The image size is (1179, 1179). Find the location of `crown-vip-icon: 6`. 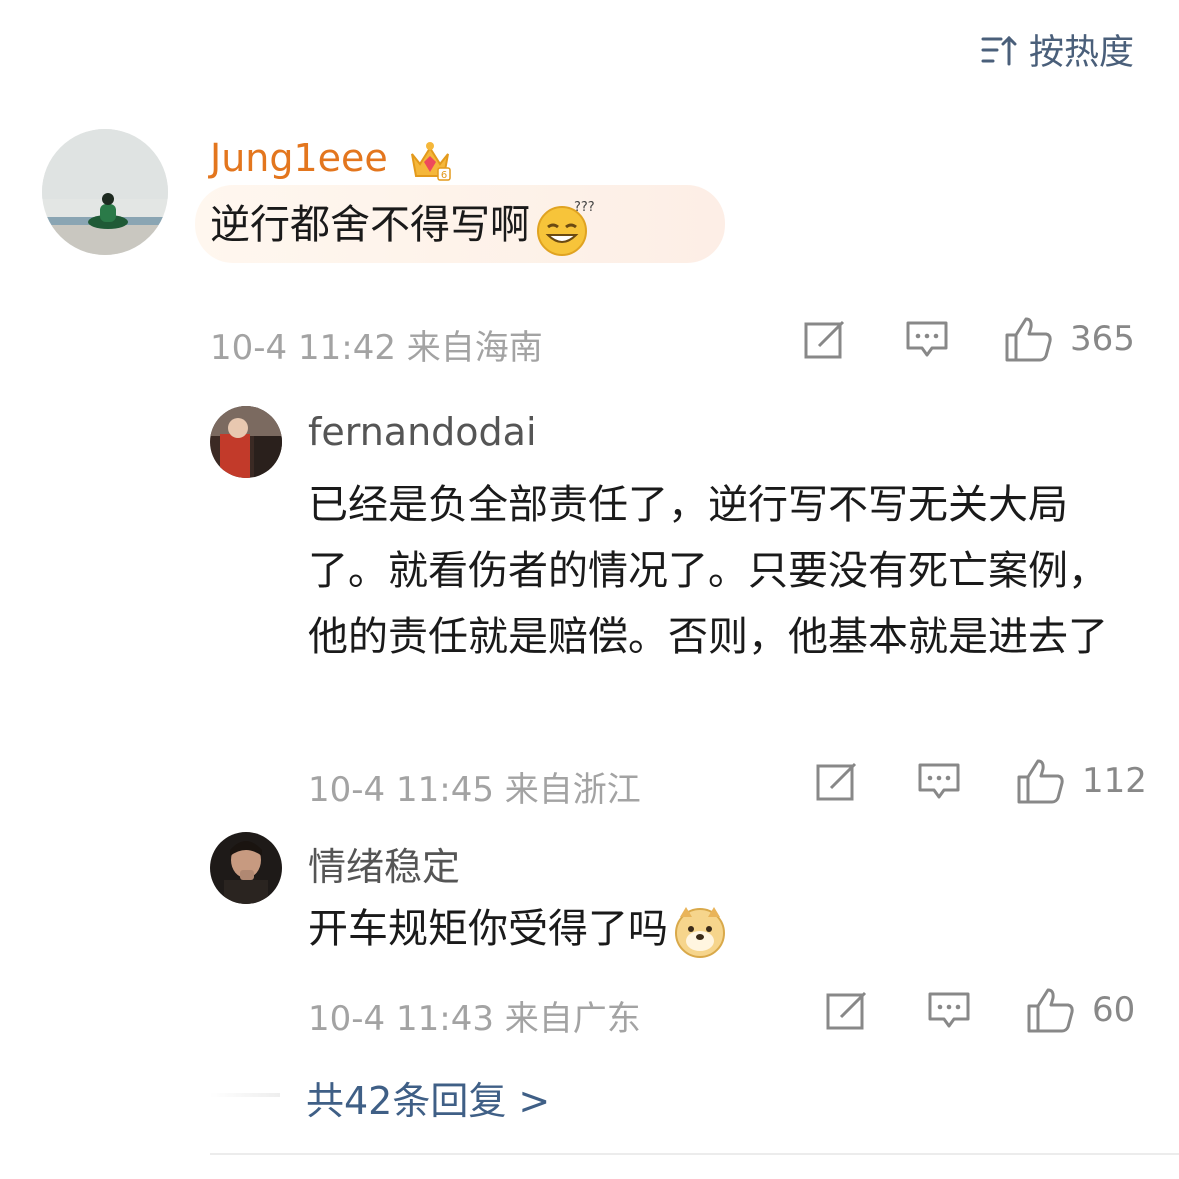

crown-vip-icon: 6 is located at coordinates (430, 161).